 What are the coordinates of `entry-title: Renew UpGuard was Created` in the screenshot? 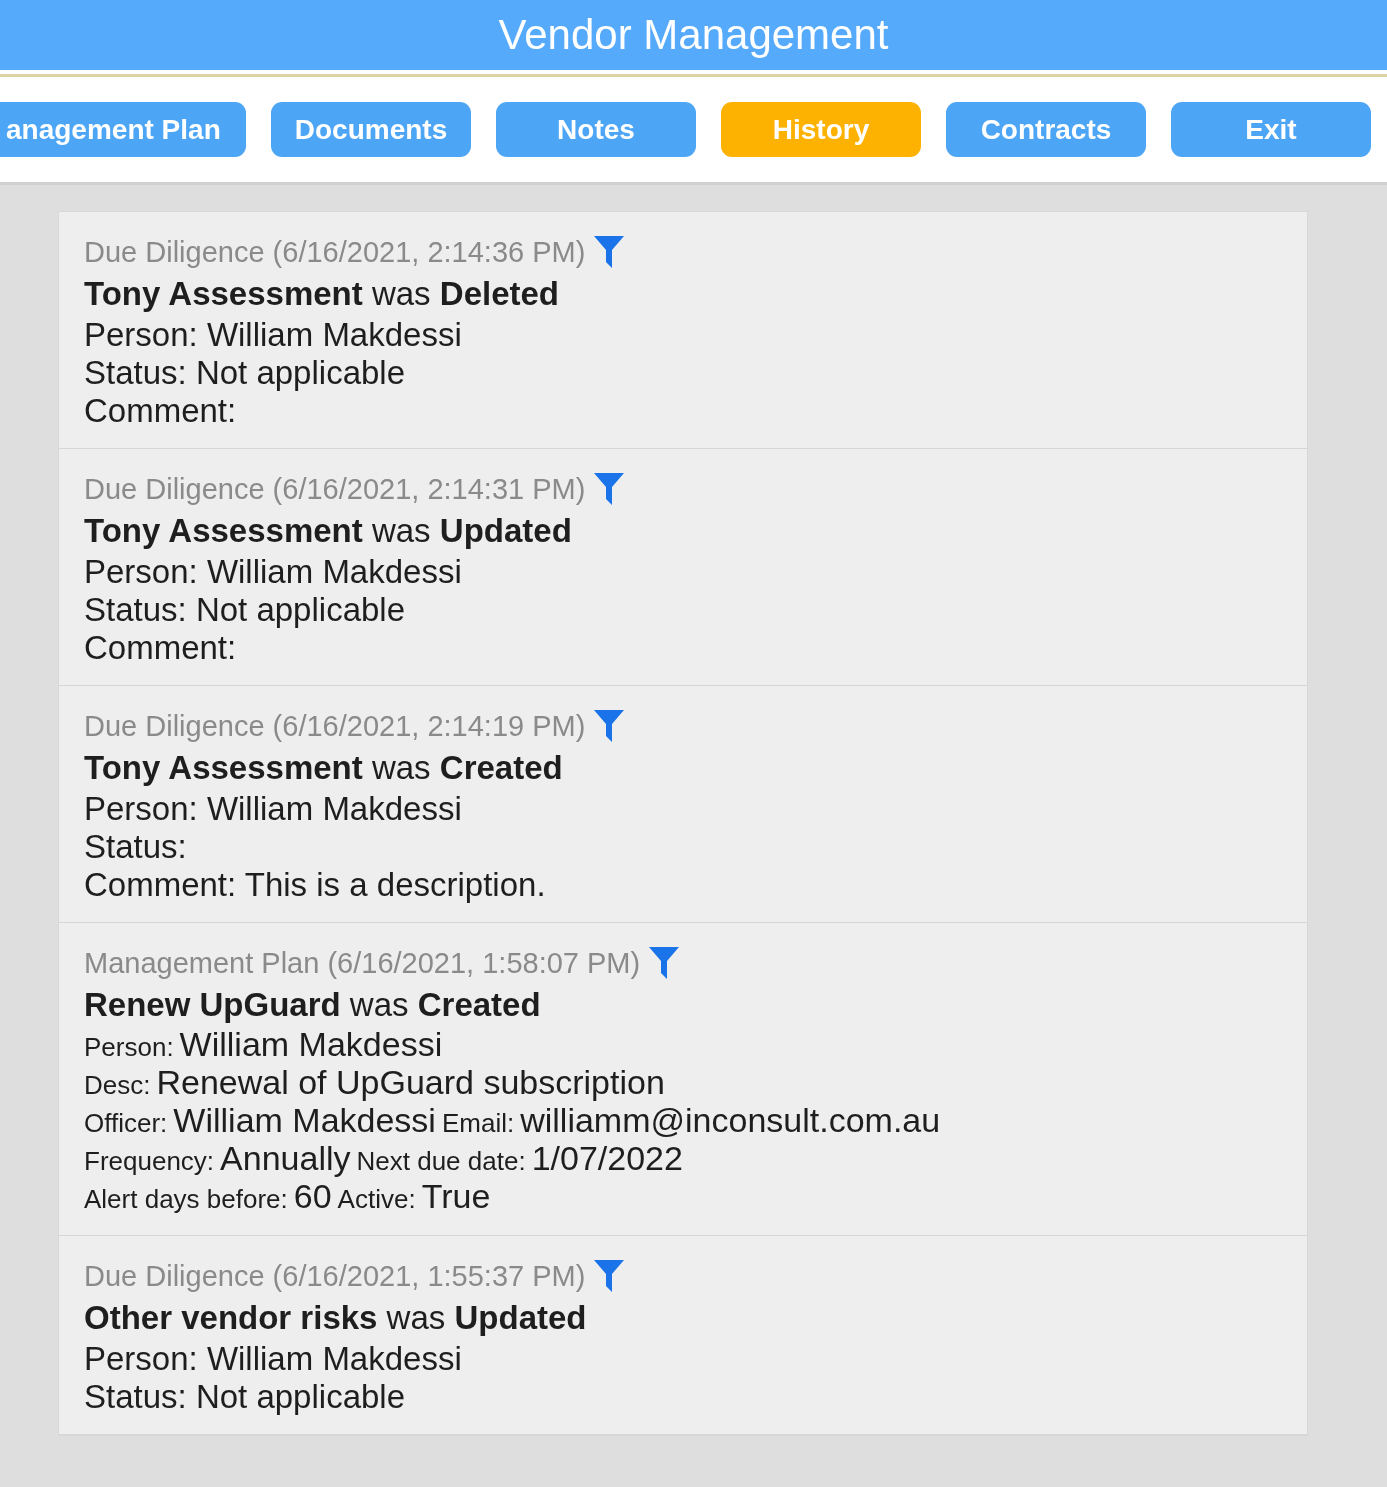 It's located at (313, 1005).